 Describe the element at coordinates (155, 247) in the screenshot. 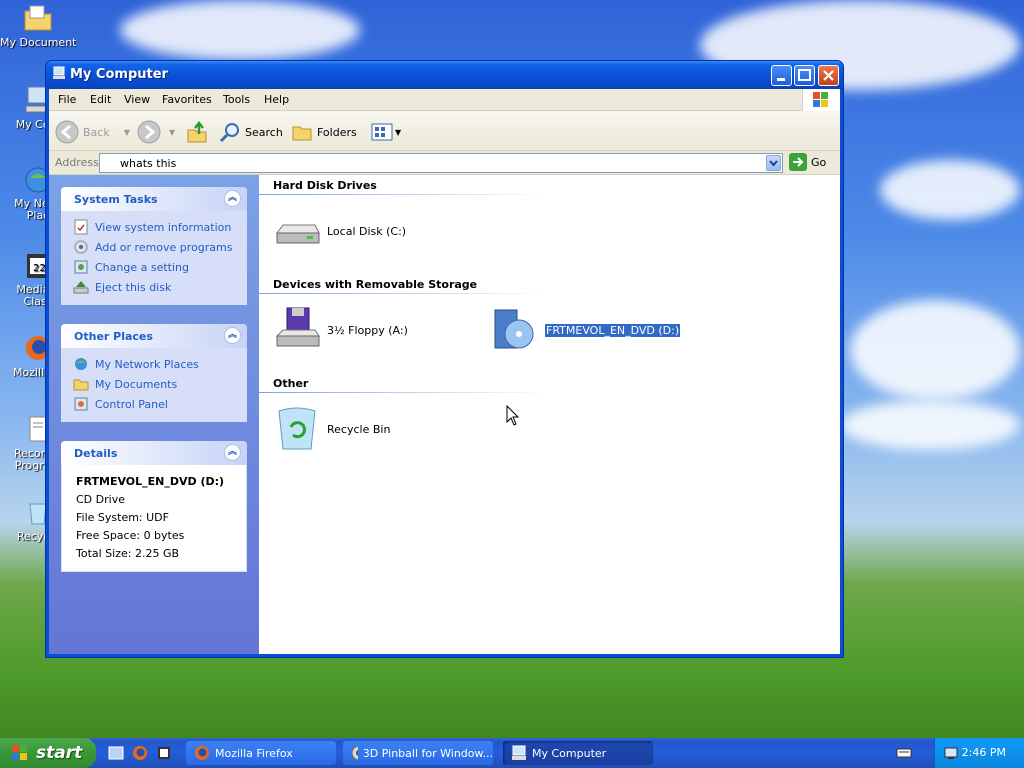

I see `add-remove-programs-link: Add or remove programs` at that location.